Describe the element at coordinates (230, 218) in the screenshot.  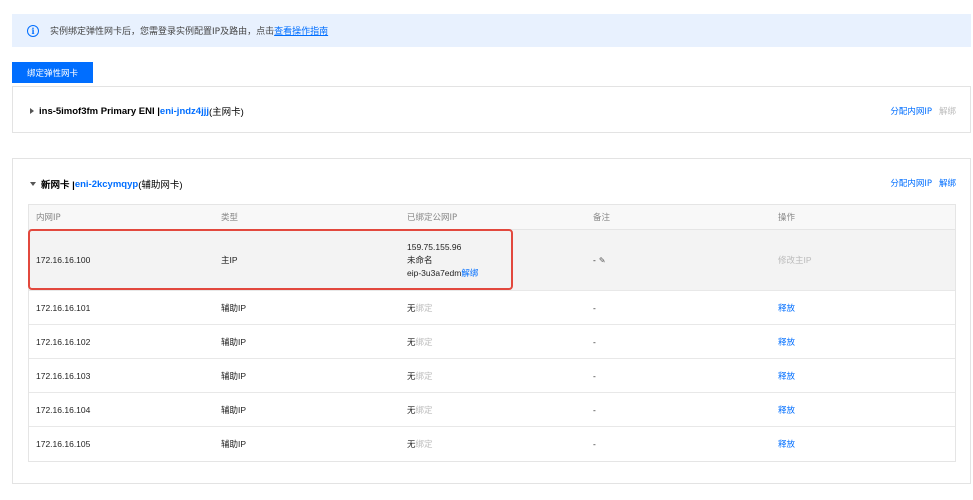
I see `col-type: 类型` at that location.